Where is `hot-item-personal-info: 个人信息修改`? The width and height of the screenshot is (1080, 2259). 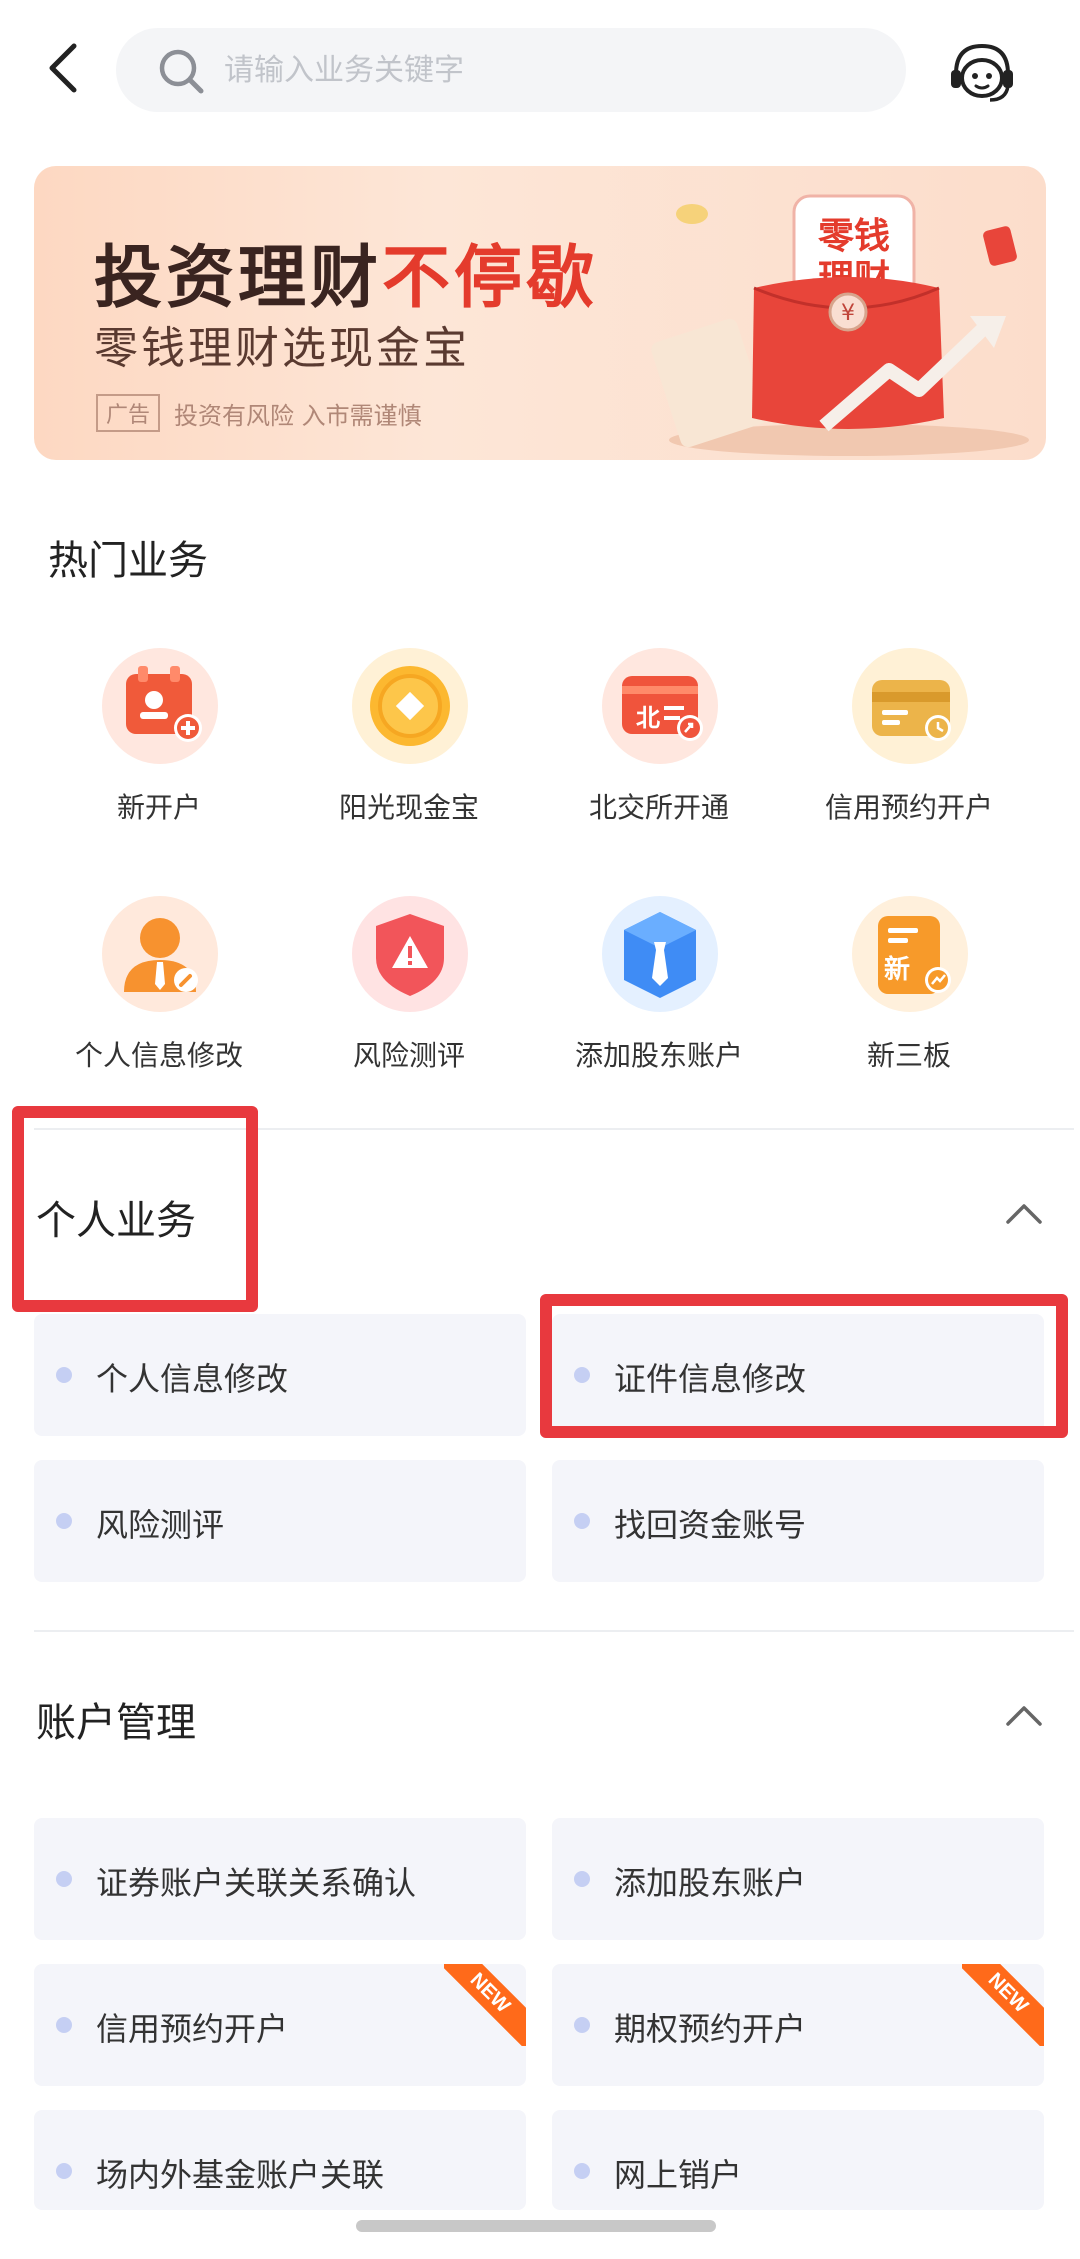 hot-item-personal-info: 个人信息修改 is located at coordinates (159, 1006).